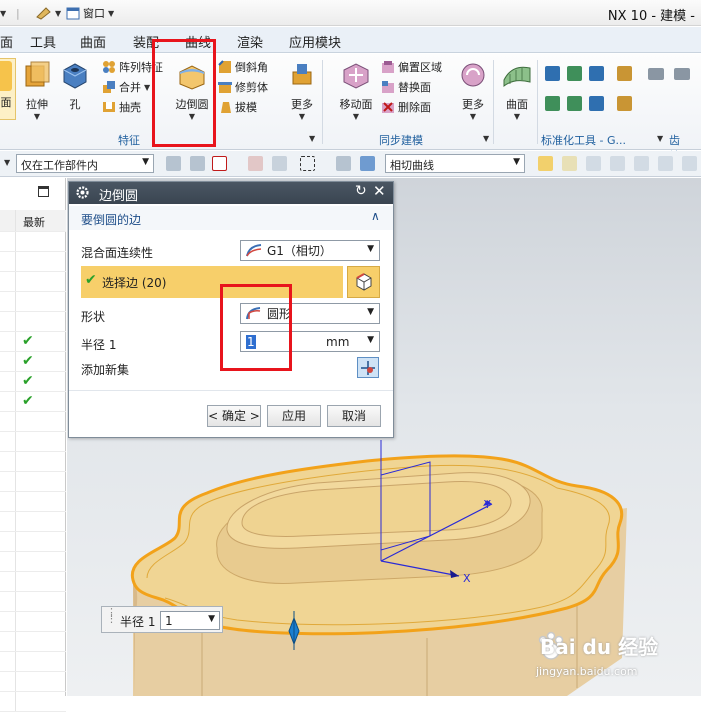 Image resolution: width=701 pixels, height=712 pixels. Describe the element at coordinates (250, 41) in the screenshot. I see `menu-render: 渲染` at that location.